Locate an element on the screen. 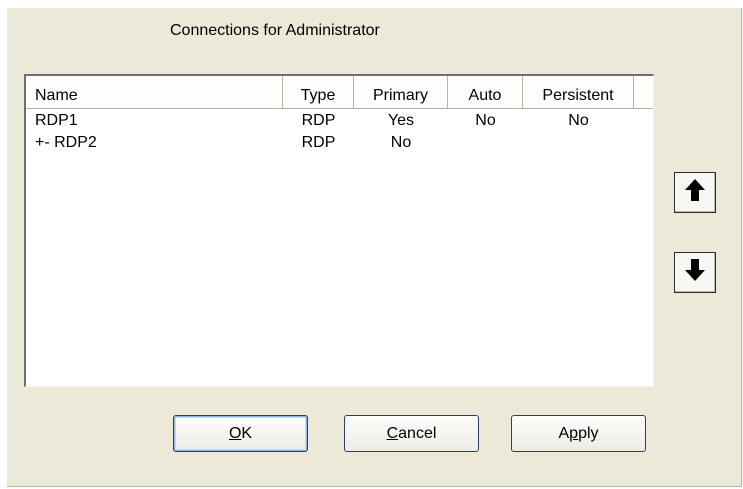 This screenshot has width=743, height=489. column-header-auto: Auto is located at coordinates (485, 92).